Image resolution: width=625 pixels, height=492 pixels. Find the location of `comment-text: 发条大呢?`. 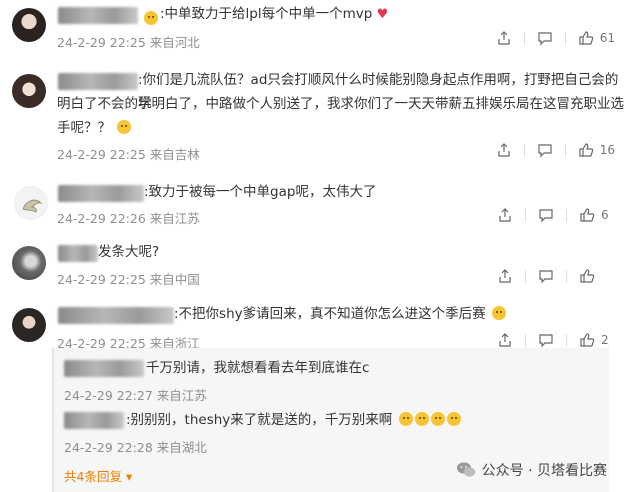

comment-text: 发条大呢? is located at coordinates (129, 252).